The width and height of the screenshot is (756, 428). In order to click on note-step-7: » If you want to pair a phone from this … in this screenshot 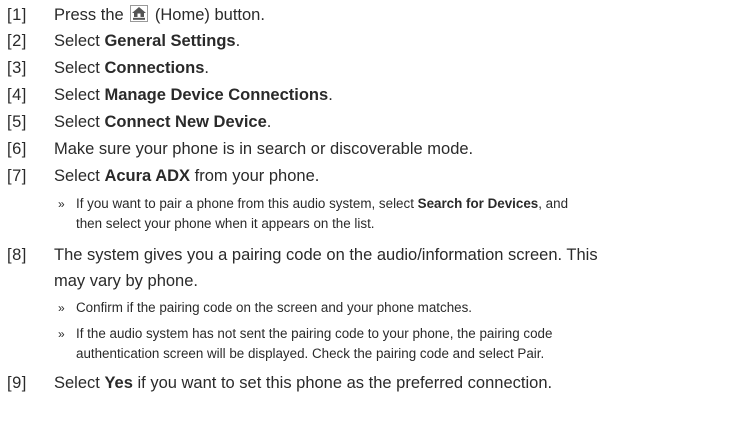, I will do `click(313, 214)`.